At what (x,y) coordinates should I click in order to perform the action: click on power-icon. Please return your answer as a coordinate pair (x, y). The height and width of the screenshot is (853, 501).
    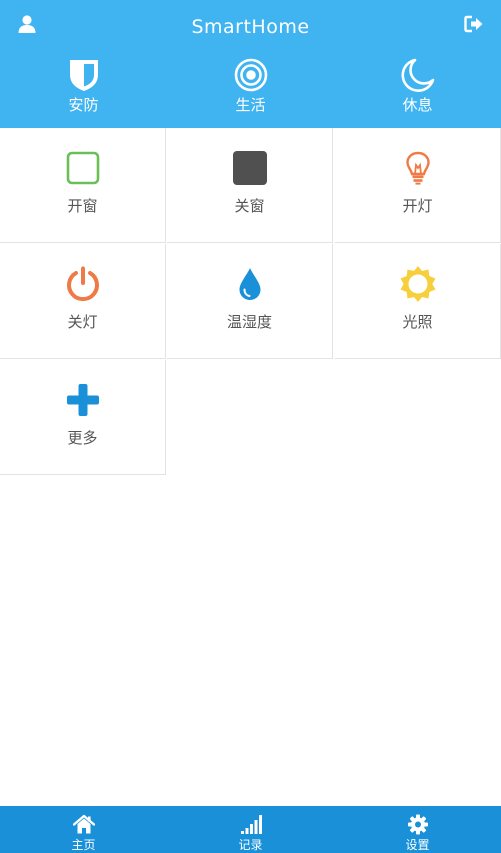
    Looking at the image, I should click on (82, 284).